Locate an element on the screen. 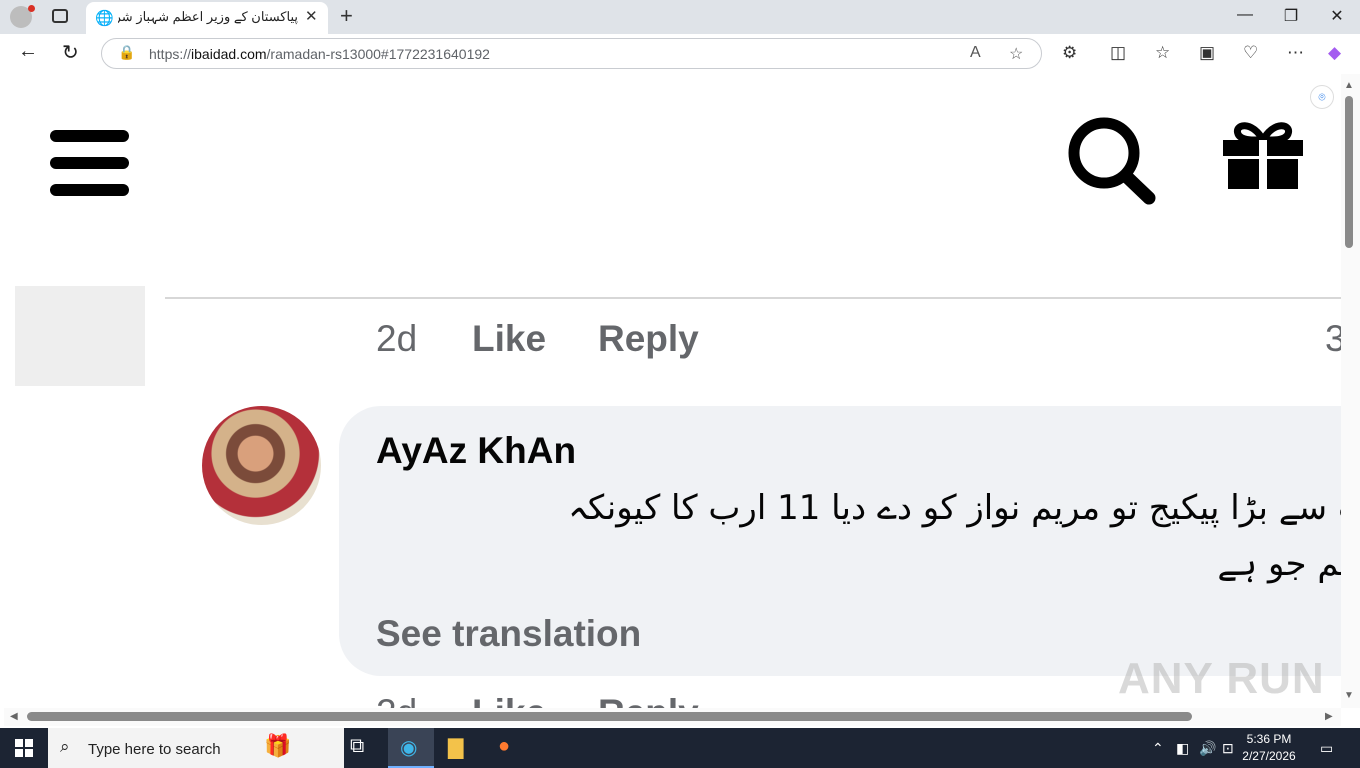 The height and width of the screenshot is (768, 1360). windows-start-icon is located at coordinates (24, 748).